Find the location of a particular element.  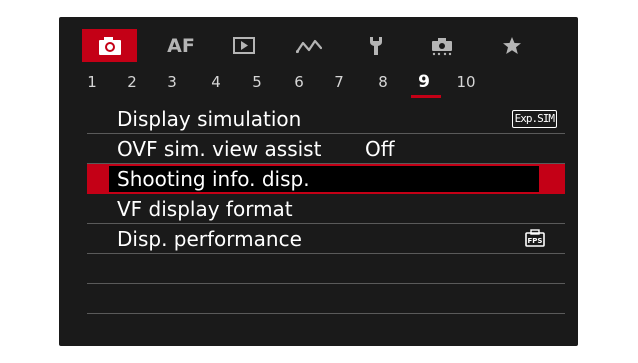

wrench-icon is located at coordinates (376, 46).